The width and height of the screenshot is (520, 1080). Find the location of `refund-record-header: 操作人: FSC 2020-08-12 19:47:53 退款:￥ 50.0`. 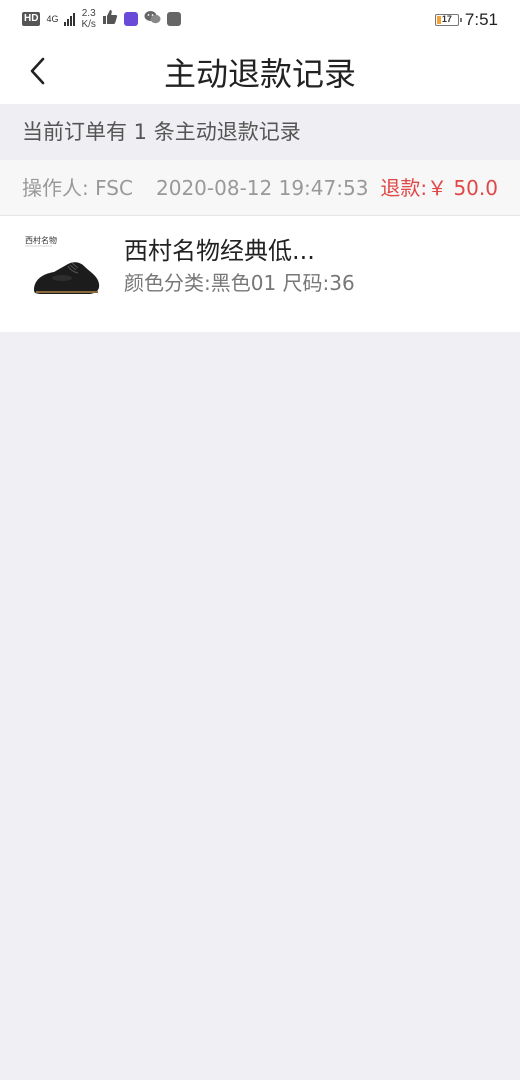

refund-record-header: 操作人: FSC 2020-08-12 19:47:53 退款:￥ 50.0 is located at coordinates (260, 188).